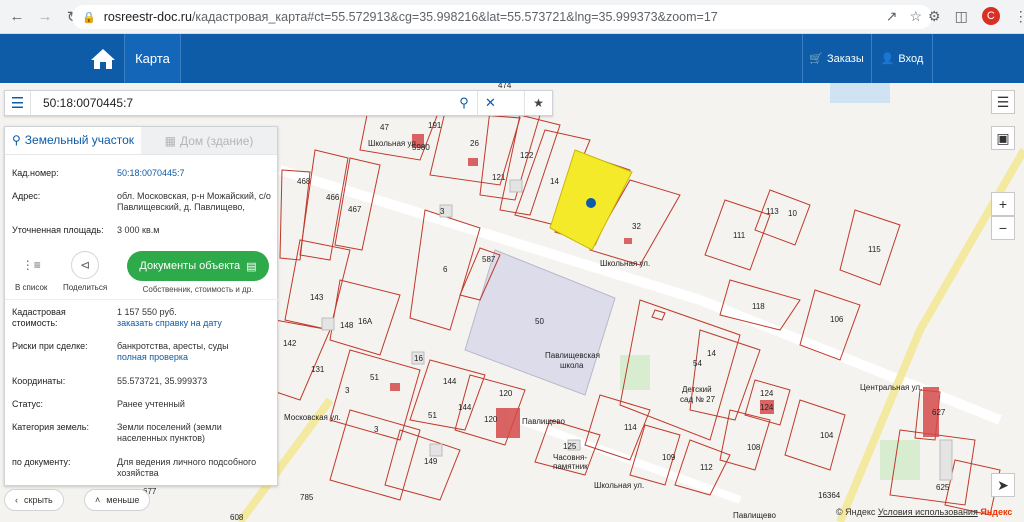 This screenshot has width=1024, height=522. Describe the element at coordinates (17, 17) in the screenshot. I see `back-icon: ←` at that location.